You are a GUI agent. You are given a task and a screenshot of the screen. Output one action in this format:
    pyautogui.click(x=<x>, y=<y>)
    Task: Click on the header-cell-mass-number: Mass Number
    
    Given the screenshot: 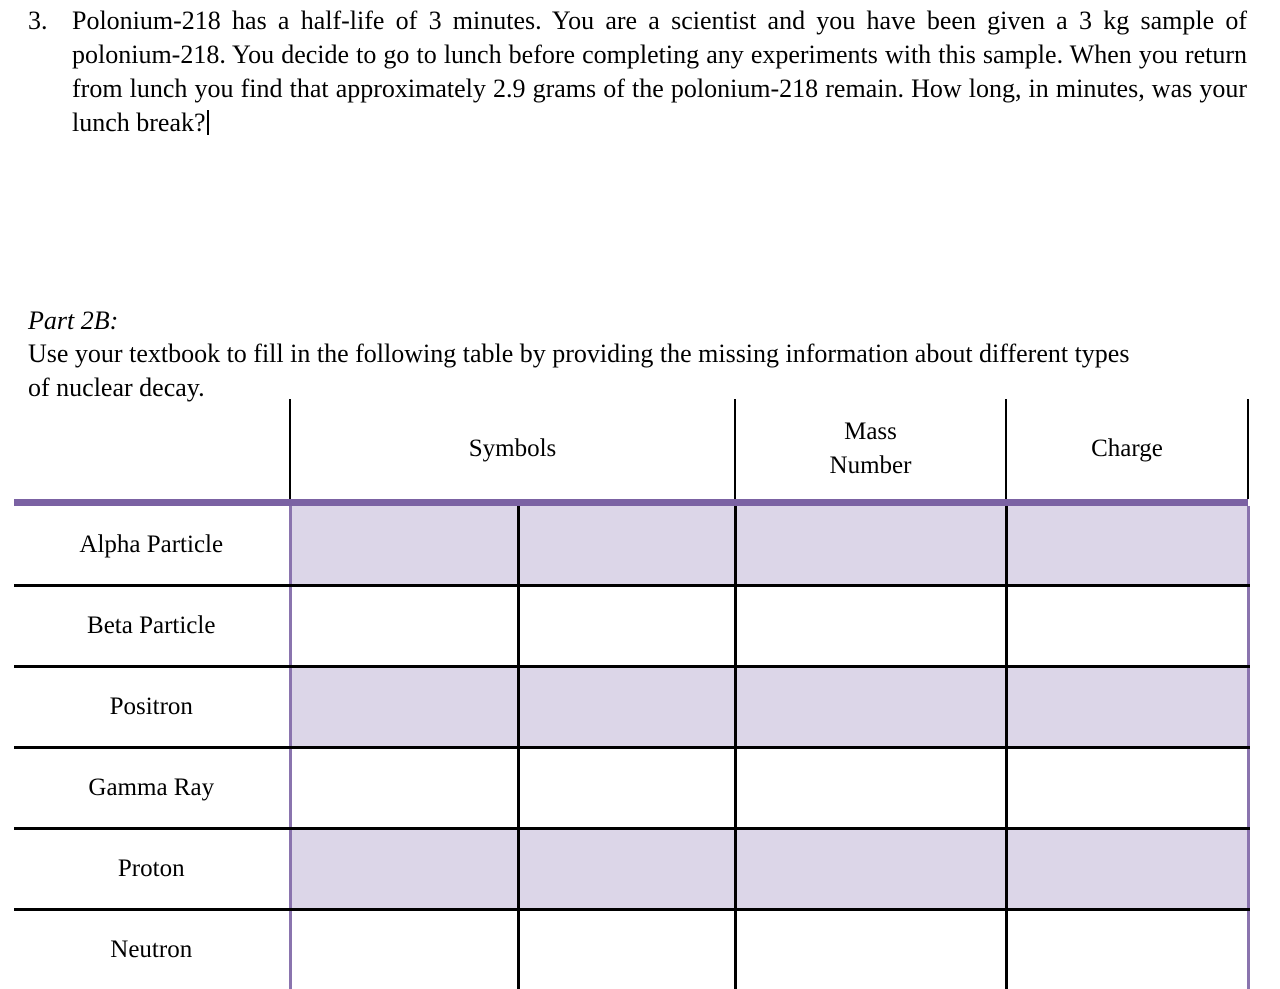 What is the action you would take?
    pyautogui.click(x=870, y=449)
    